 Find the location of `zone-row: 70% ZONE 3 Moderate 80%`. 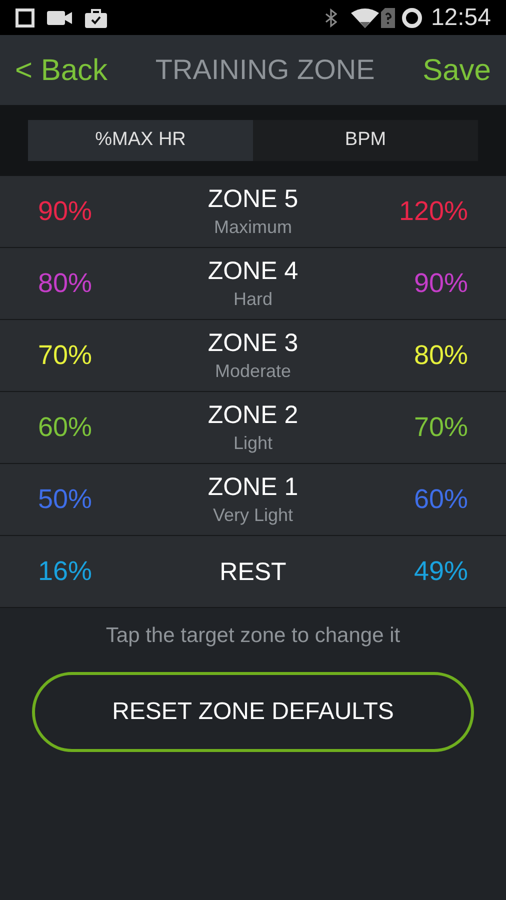

zone-row: 70% ZONE 3 Moderate 80% is located at coordinates (253, 356).